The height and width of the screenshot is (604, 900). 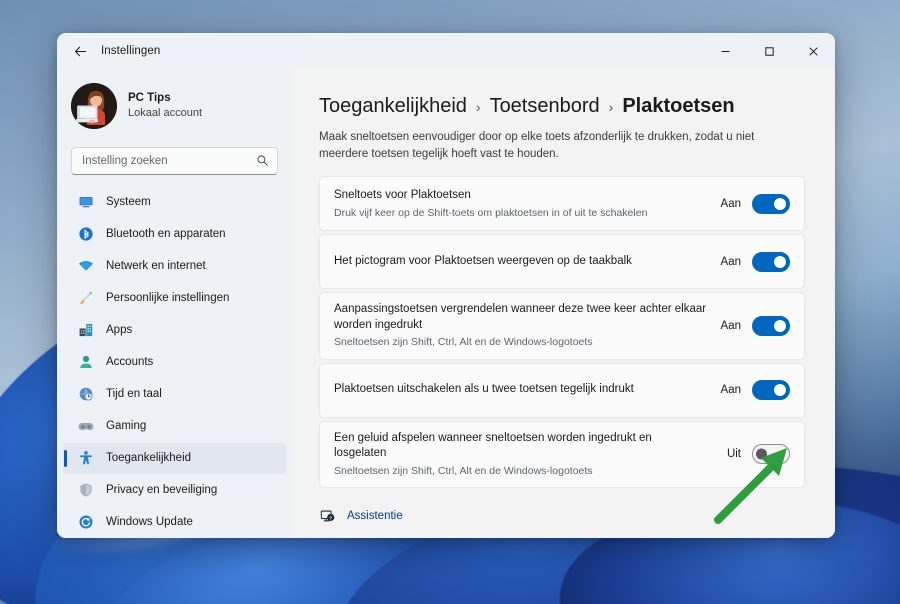 What do you see at coordinates (131, 51) in the screenshot?
I see `window-title: Instellingen` at bounding box center [131, 51].